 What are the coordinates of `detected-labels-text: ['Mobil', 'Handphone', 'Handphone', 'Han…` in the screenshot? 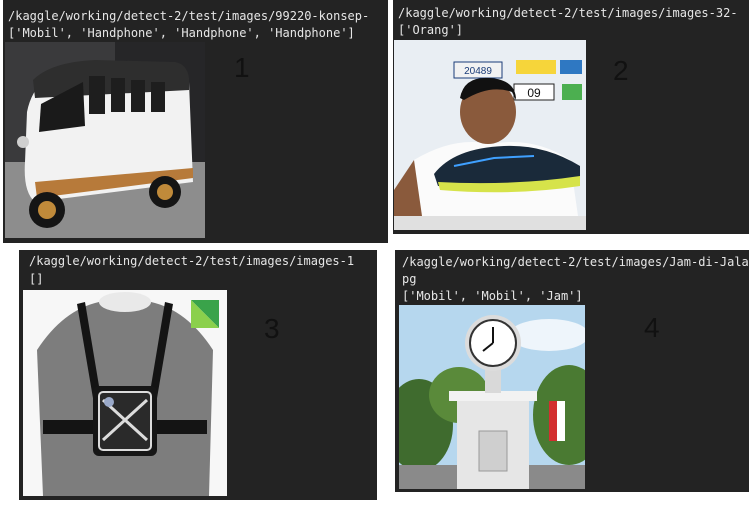 It's located at (181, 33).